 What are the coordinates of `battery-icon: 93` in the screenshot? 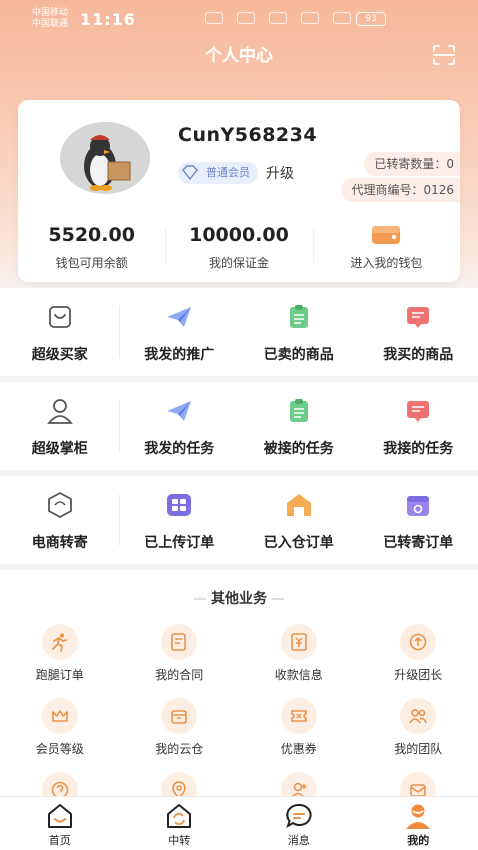 It's located at (371, 19).